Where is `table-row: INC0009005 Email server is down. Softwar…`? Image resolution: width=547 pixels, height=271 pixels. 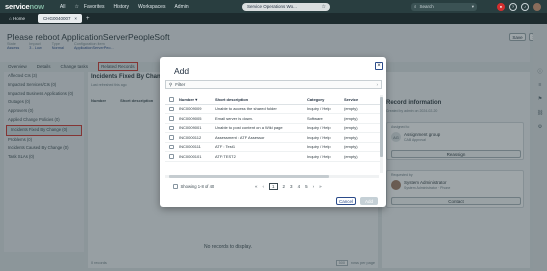 table-row: INC0009005 Email server is down. Softwar… is located at coordinates (273, 118).